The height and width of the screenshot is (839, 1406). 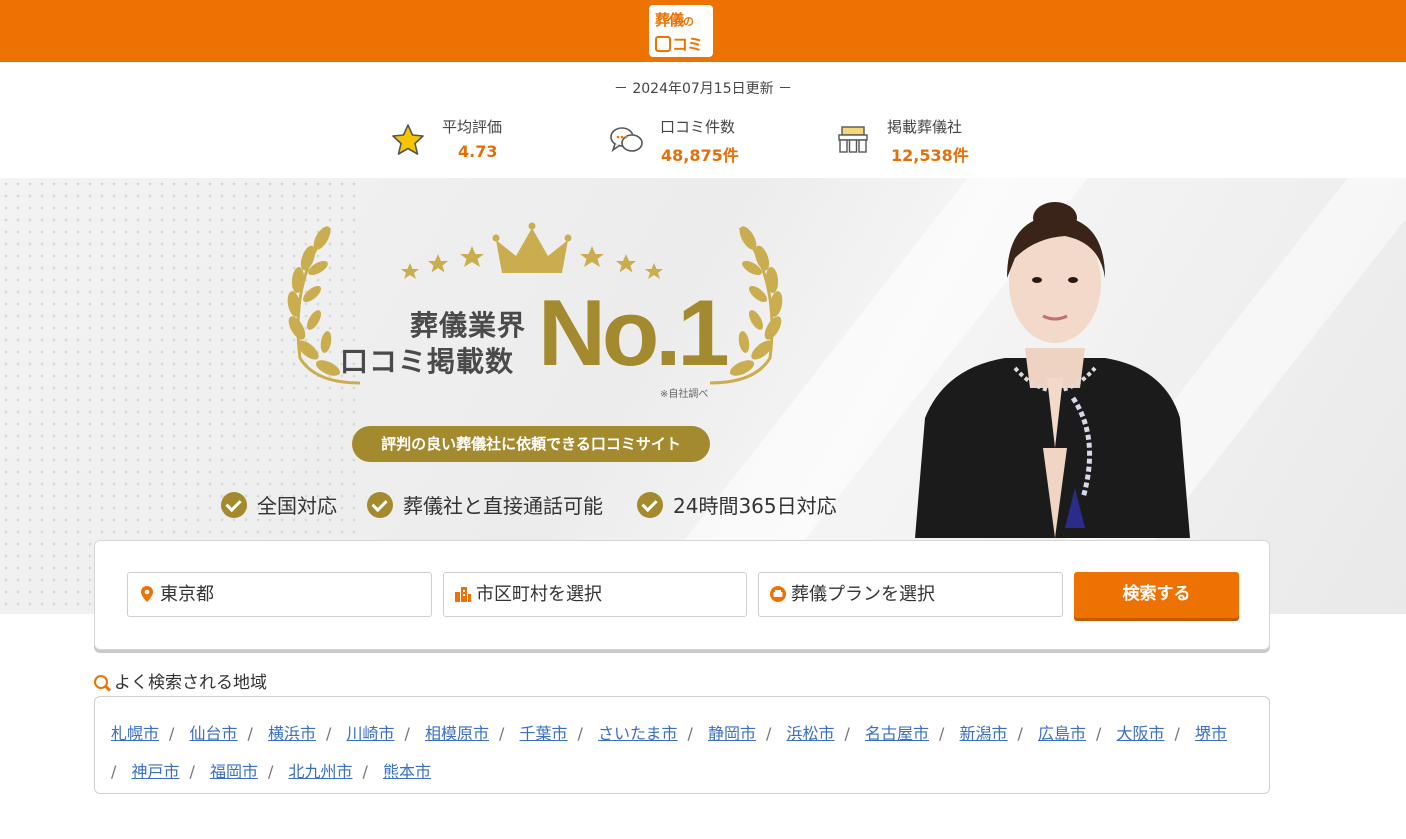 I want to click on search-button: 検索する, so click(x=1156, y=595).